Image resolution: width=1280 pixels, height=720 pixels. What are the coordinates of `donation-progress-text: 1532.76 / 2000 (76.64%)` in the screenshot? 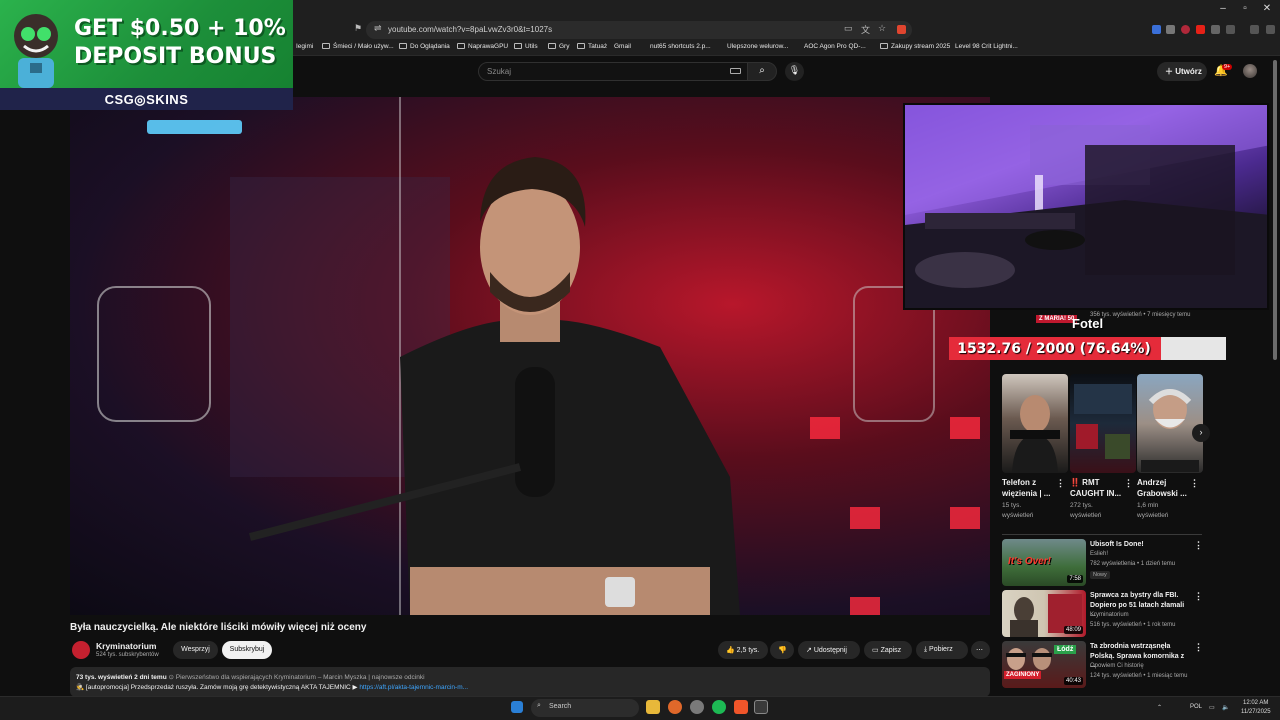 It's located at (1054, 349).